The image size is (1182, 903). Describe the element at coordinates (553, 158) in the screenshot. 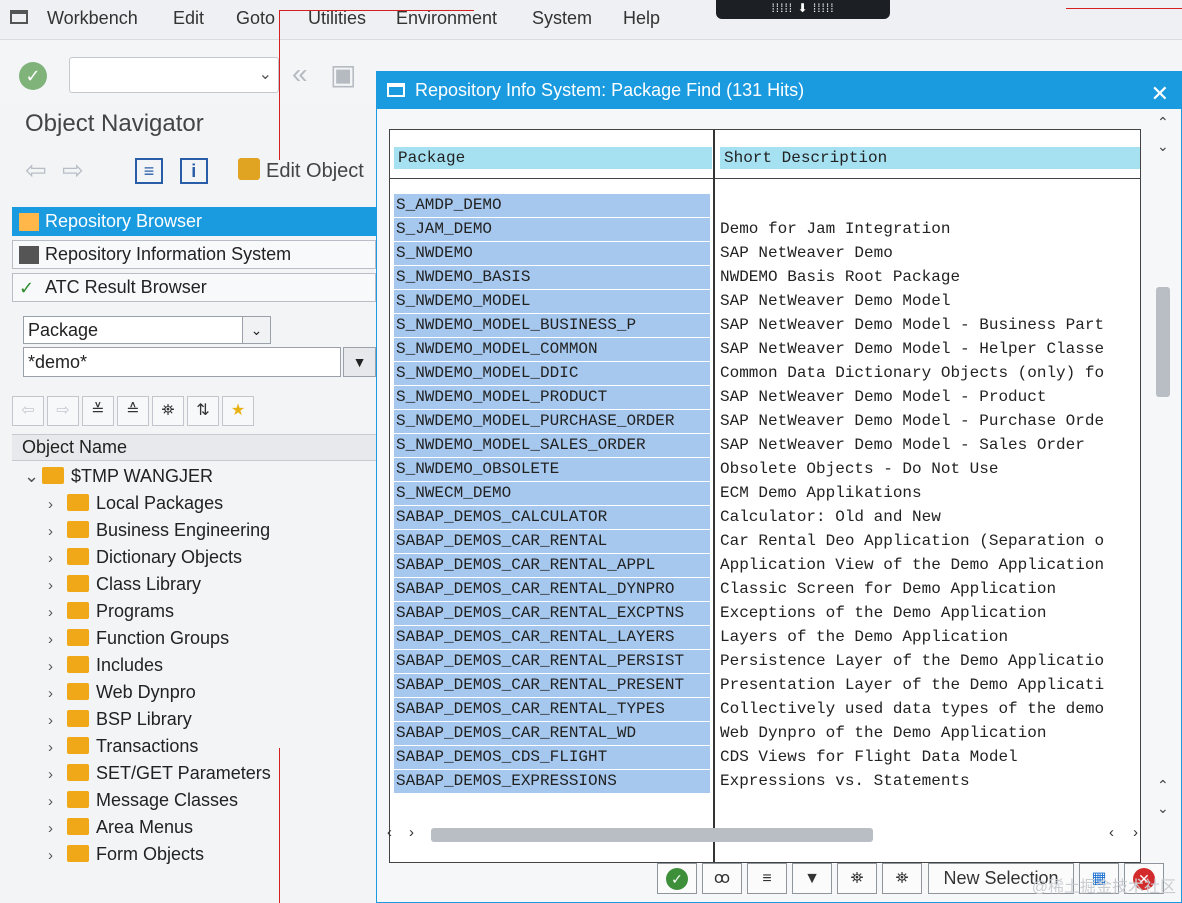

I see `column-header-package: Package` at that location.